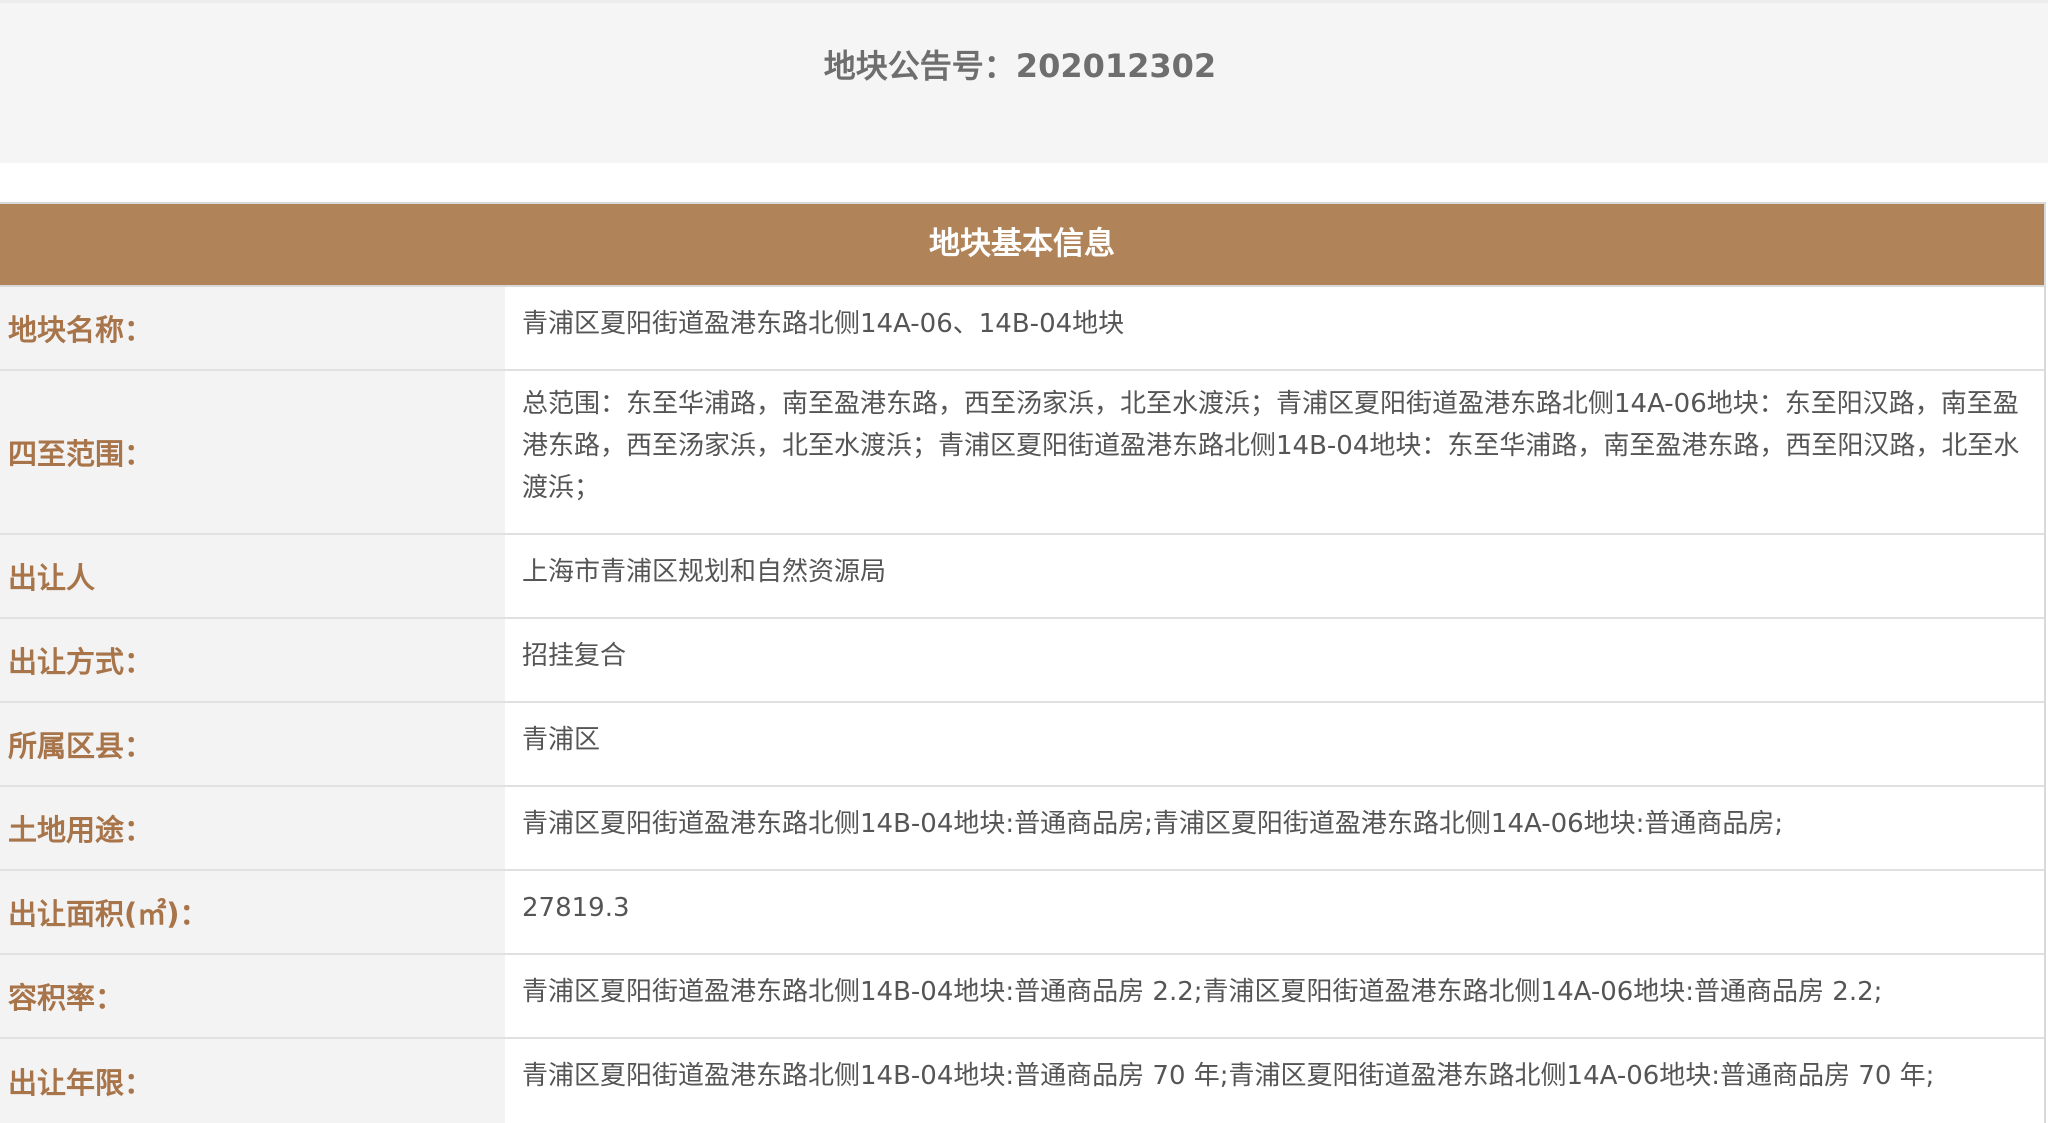 The width and height of the screenshot is (2048, 1123). Describe the element at coordinates (252, 828) in the screenshot. I see `info-label: 土地用途：` at that location.